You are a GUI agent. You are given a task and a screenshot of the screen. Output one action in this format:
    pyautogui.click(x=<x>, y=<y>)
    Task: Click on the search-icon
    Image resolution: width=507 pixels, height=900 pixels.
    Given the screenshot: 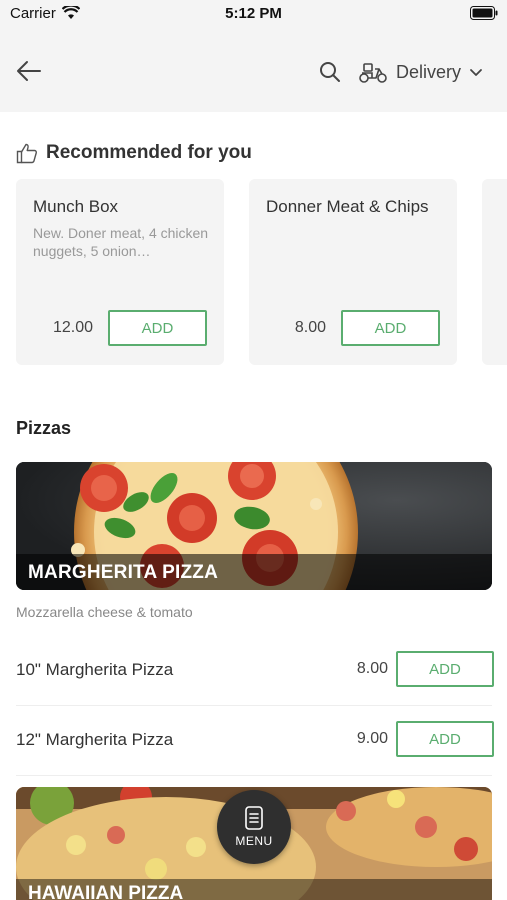 What is the action you would take?
    pyautogui.click(x=330, y=72)
    